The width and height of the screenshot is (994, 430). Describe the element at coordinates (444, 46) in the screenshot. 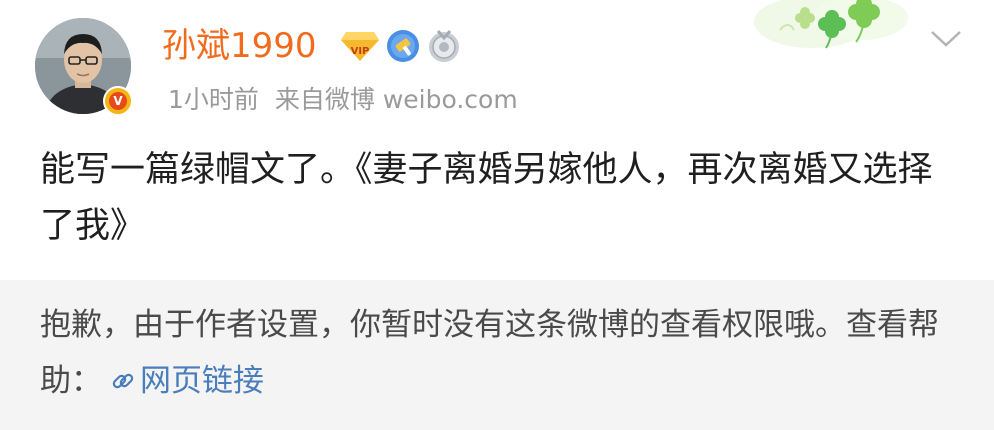

I see `silver-medal-badge-icon` at that location.